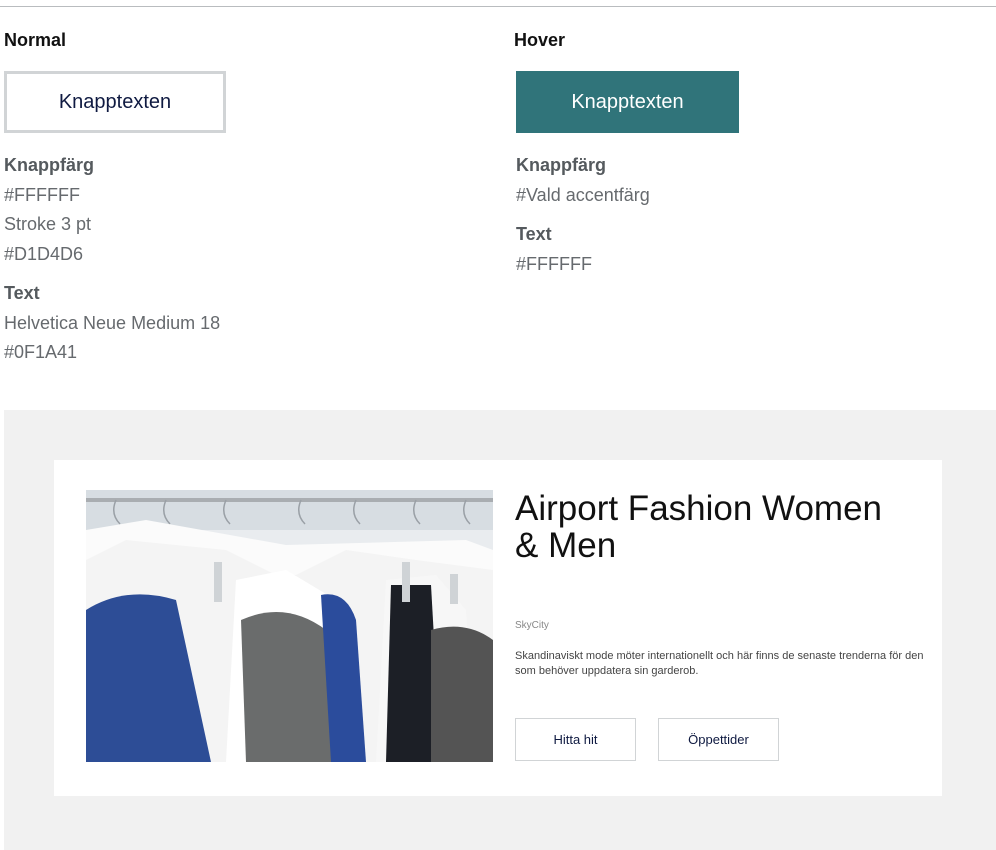 The height and width of the screenshot is (850, 996). Describe the element at coordinates (44, 253) in the screenshot. I see `stroke-color-value: #D1D4D6` at that location.